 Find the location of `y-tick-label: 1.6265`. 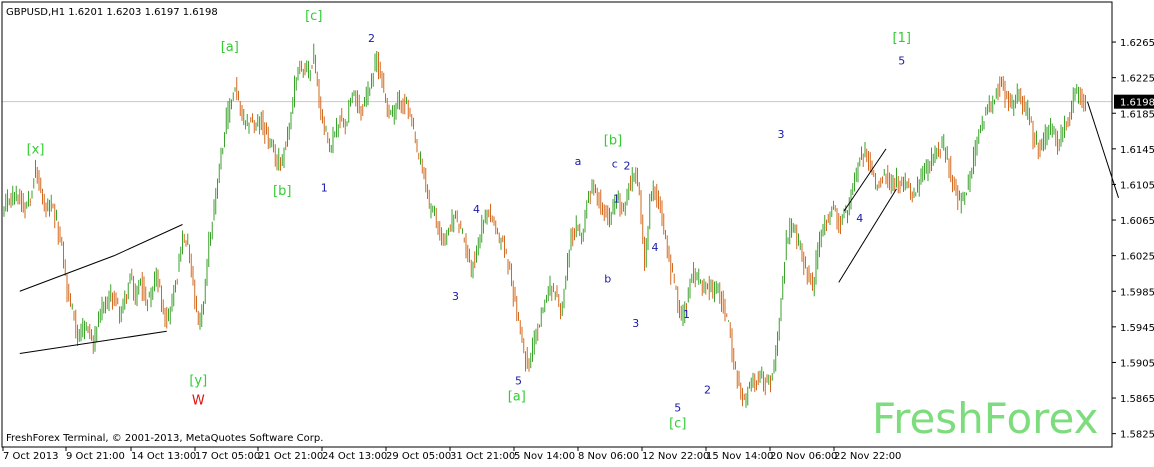

y-tick-label: 1.6265 is located at coordinates (1137, 43).